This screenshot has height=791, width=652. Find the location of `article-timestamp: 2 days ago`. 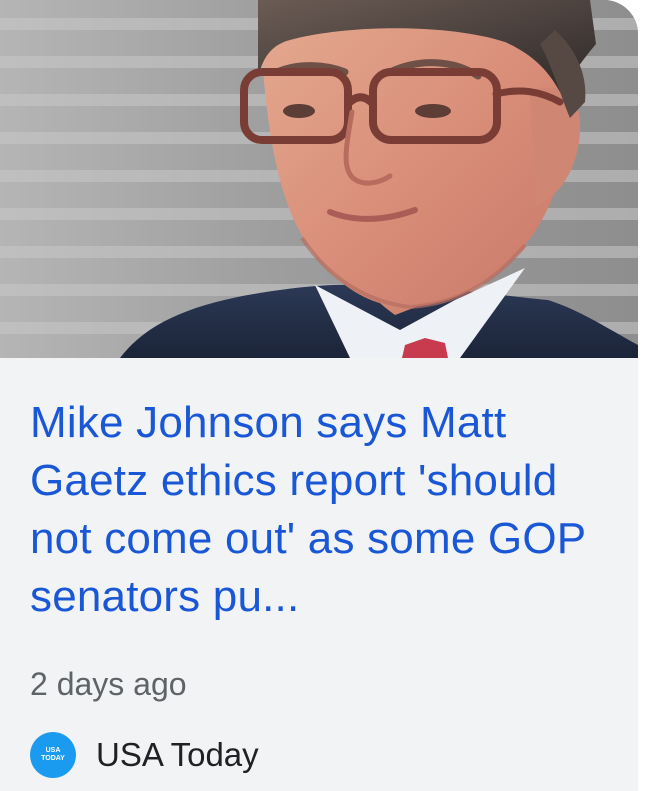

article-timestamp: 2 days ago is located at coordinates (108, 684).